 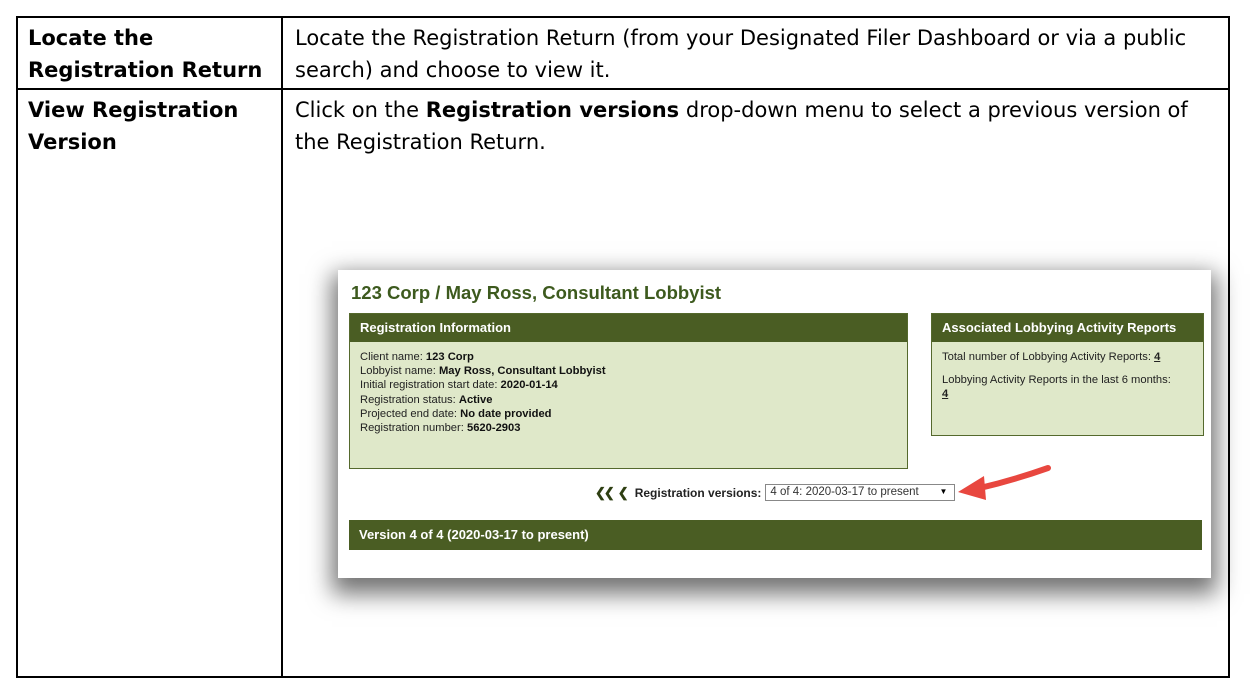 I want to click on dropdown-selected-value: 4 of 4: 2020-03-17 to present, so click(x=844, y=492).